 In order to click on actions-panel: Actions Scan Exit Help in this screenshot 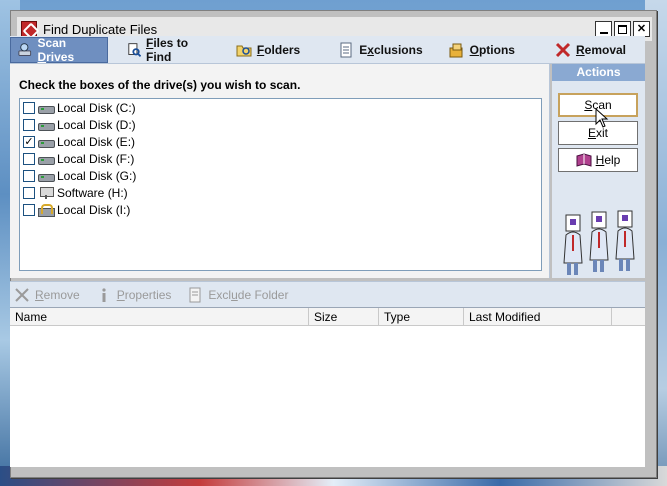, I will do `click(598, 171)`.